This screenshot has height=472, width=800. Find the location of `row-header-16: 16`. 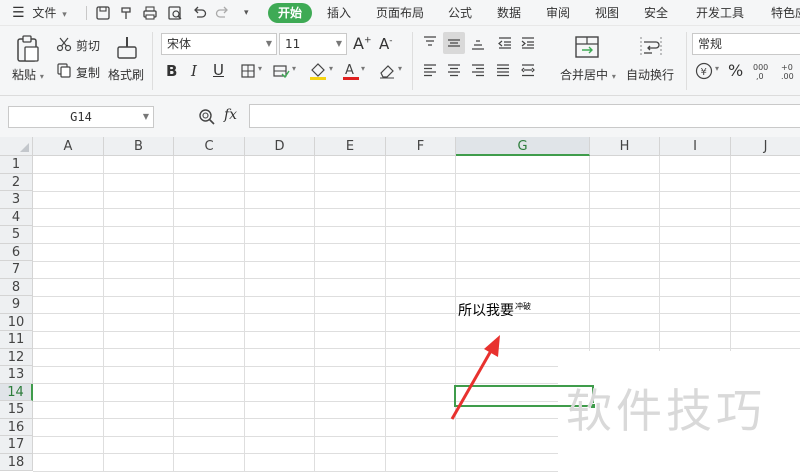

row-header-16: 16 is located at coordinates (16, 427).